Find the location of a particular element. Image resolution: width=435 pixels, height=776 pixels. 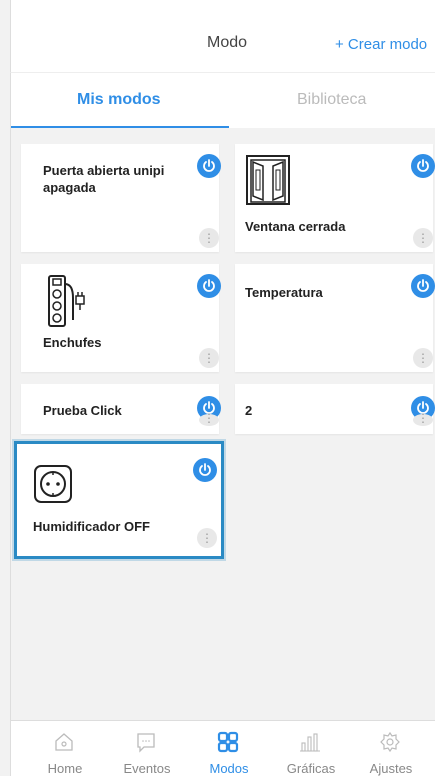

mode-card: Prueba Click ⋮ is located at coordinates (121, 409).